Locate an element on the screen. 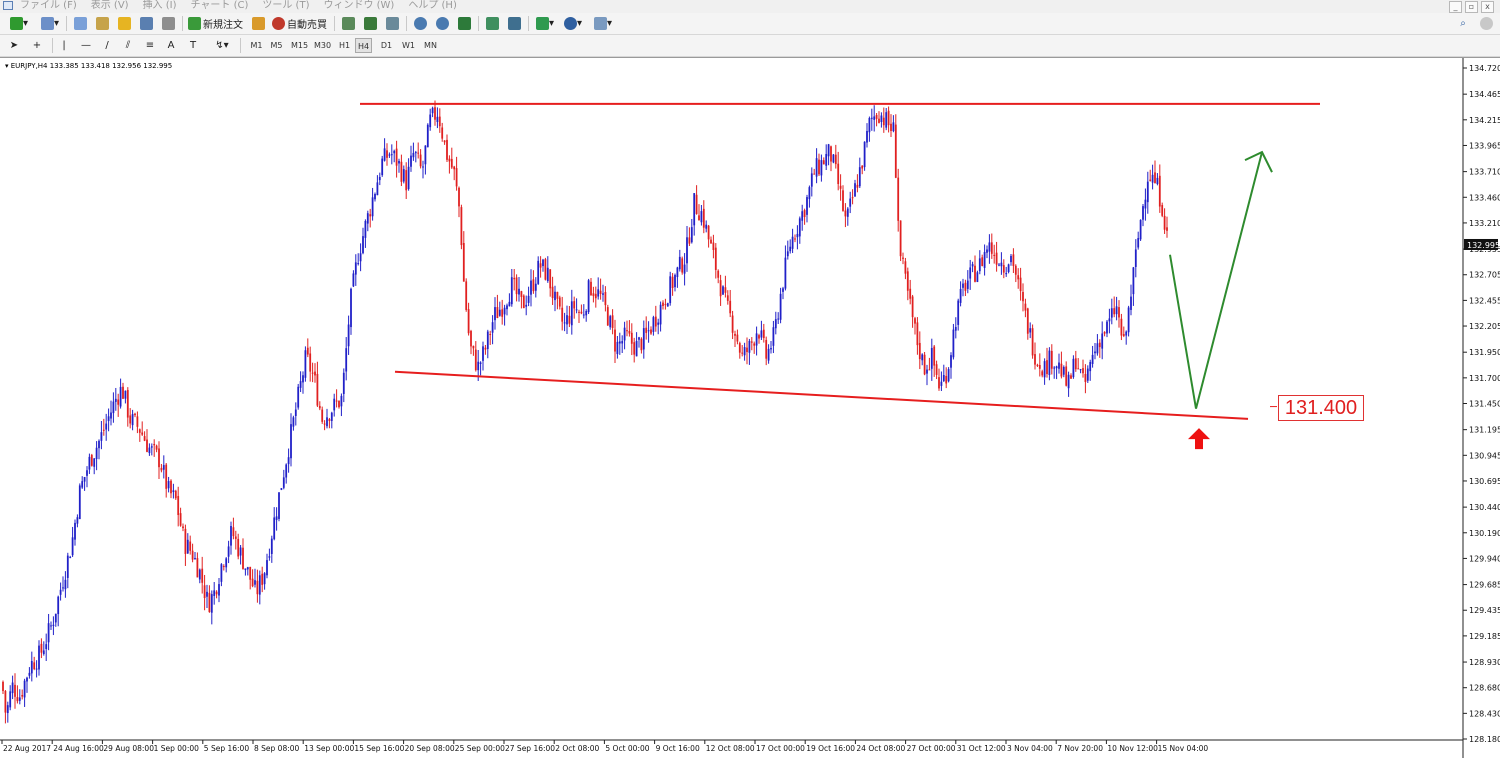 Image resolution: width=1500 pixels, height=758 pixels. timeframe-m15: M15 is located at coordinates (299, 45).